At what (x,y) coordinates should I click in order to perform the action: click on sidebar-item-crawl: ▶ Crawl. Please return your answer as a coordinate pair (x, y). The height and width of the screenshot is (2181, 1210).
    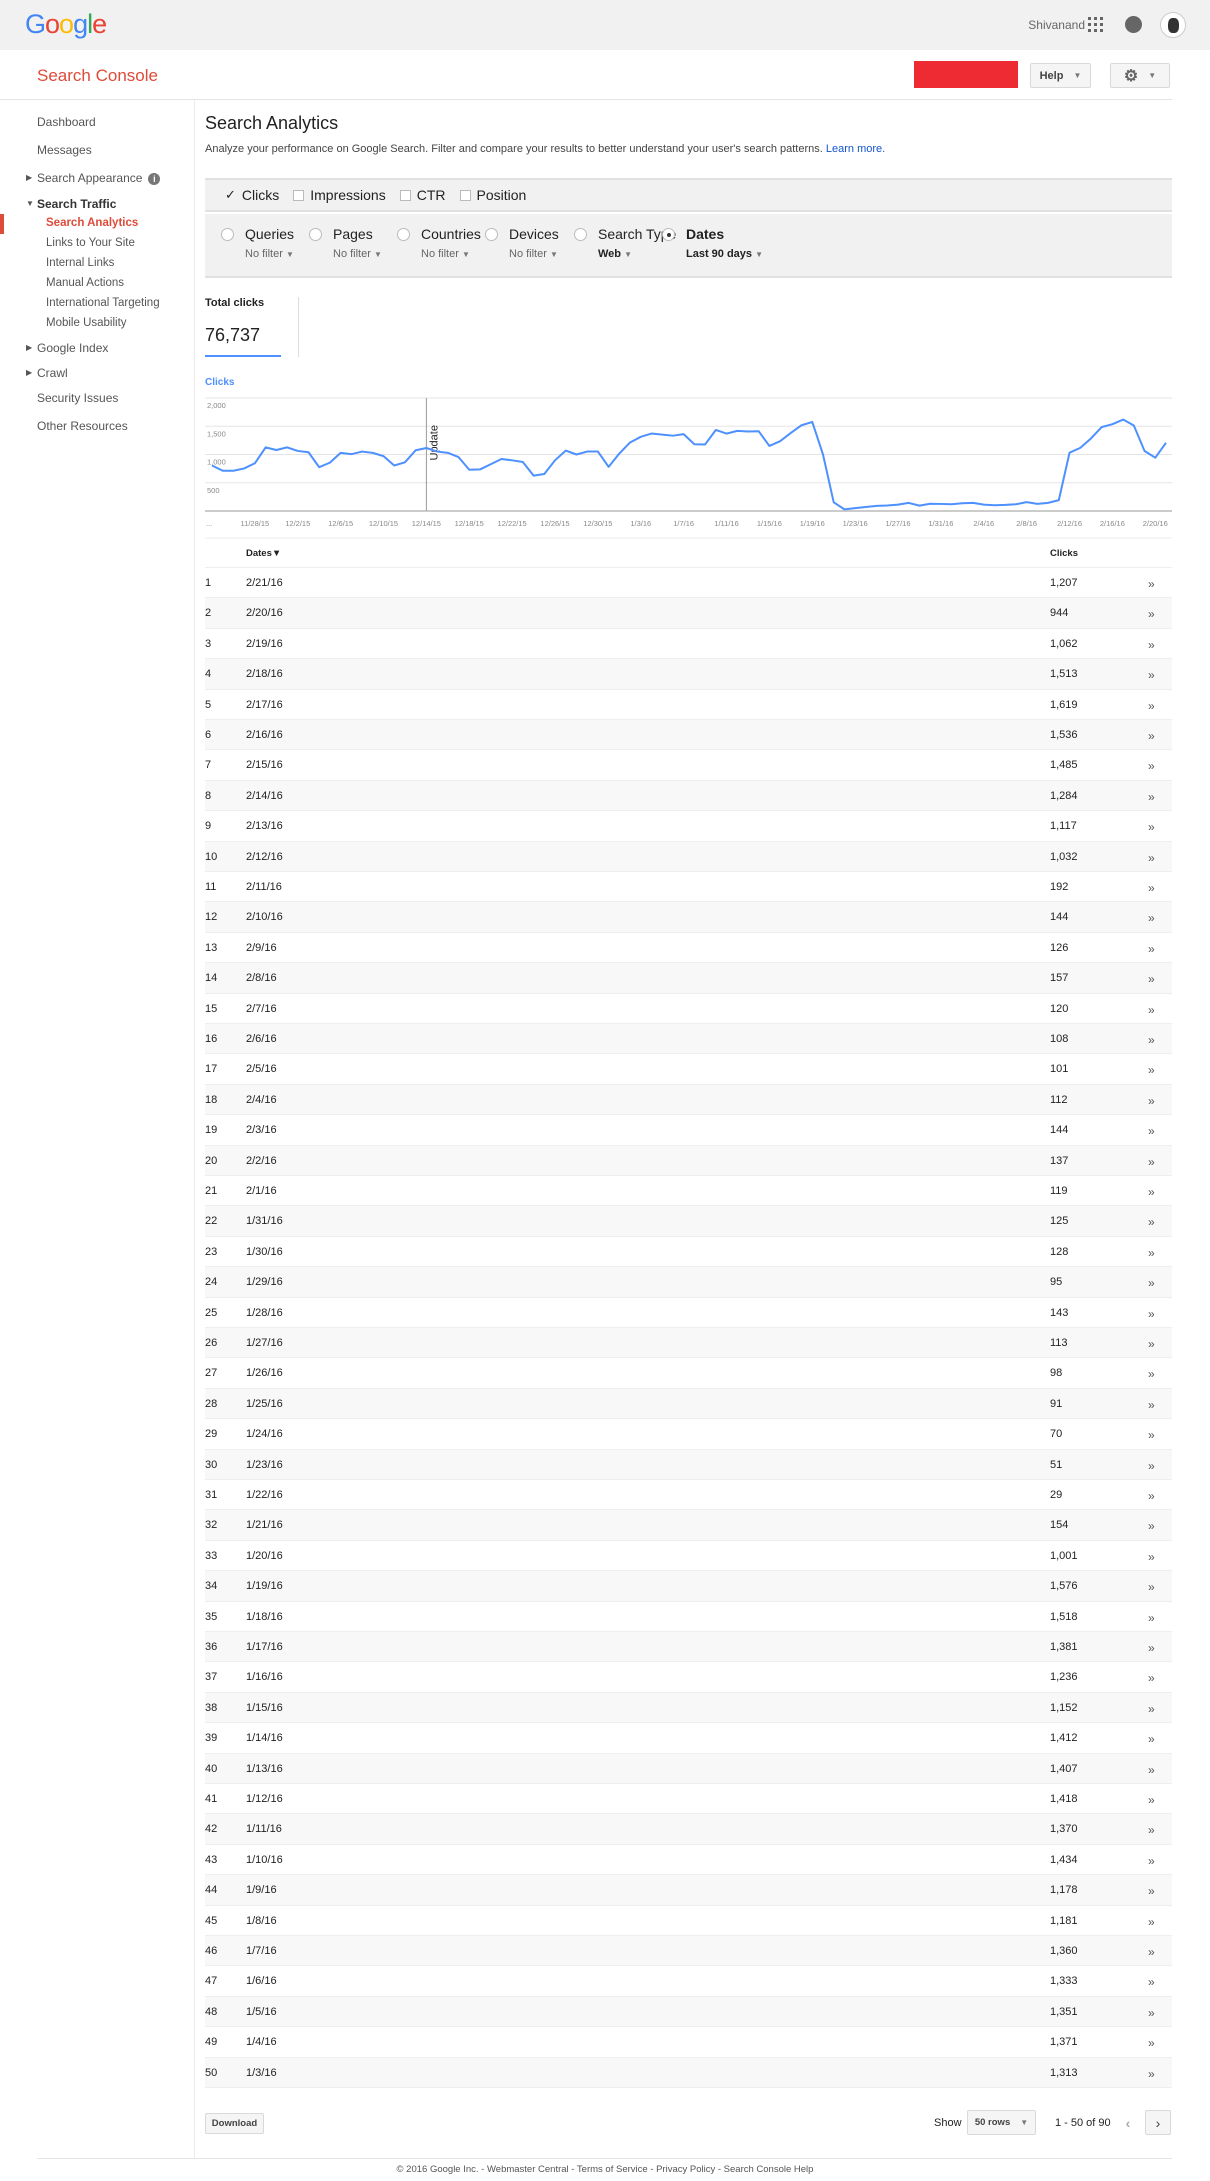
    Looking at the image, I should click on (47, 373).